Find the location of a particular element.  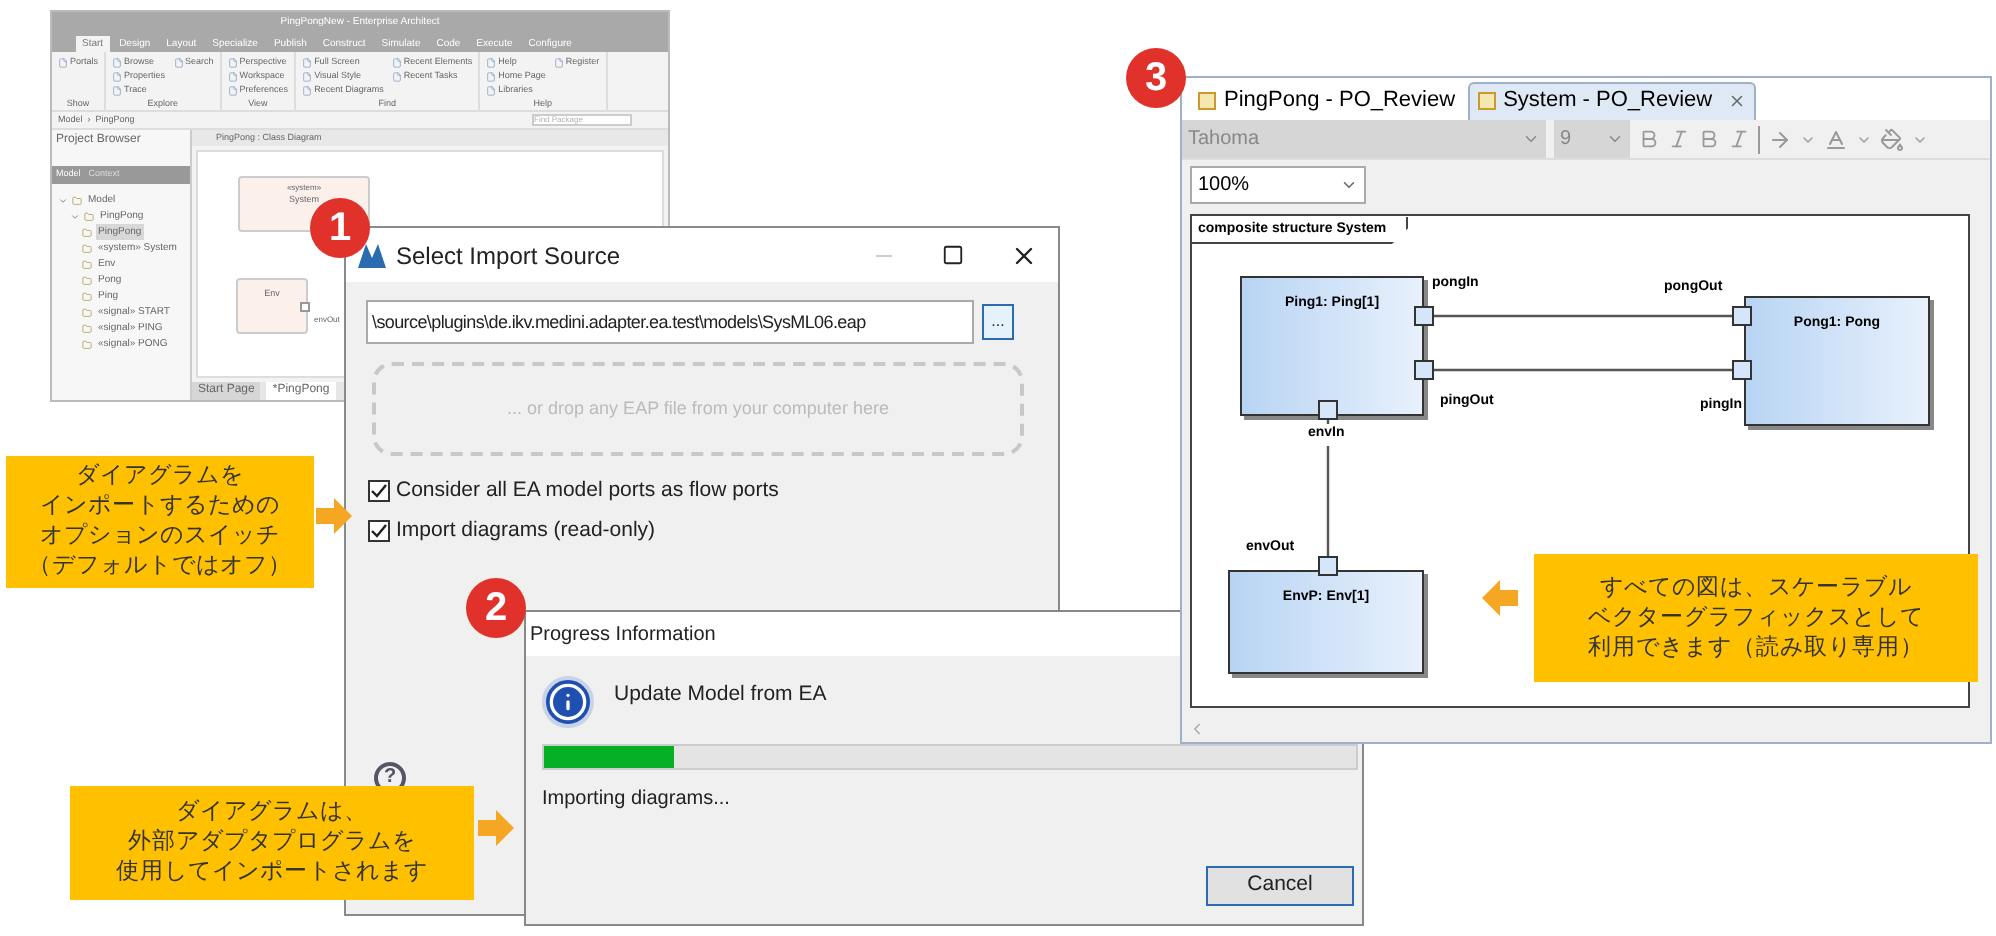

callout-text: ダイアグラムは、 is located at coordinates (272, 813).